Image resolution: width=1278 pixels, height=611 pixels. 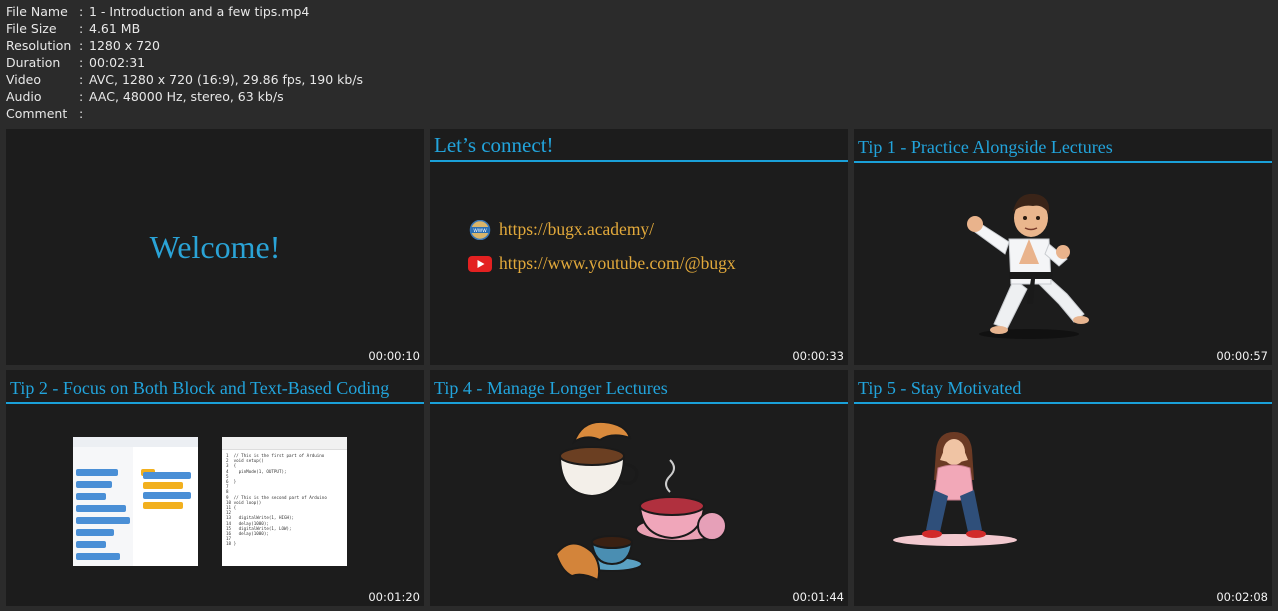 I want to click on globe-www-icon: WWW, so click(x=480, y=229).